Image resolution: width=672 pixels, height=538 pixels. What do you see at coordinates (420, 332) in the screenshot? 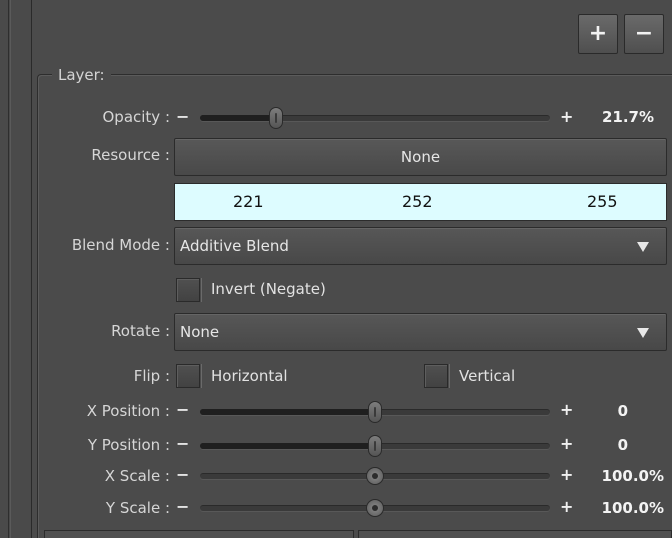
I see `rotate-dropdown: None` at bounding box center [420, 332].